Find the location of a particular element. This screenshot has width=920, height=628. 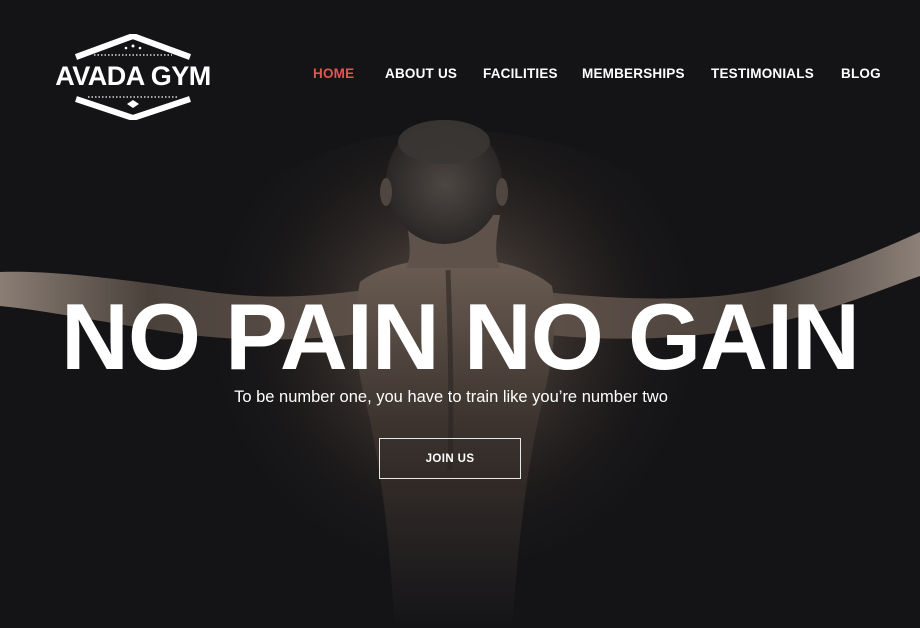

nav-item-testimonials: TESTIMONIALS is located at coordinates (762, 73).